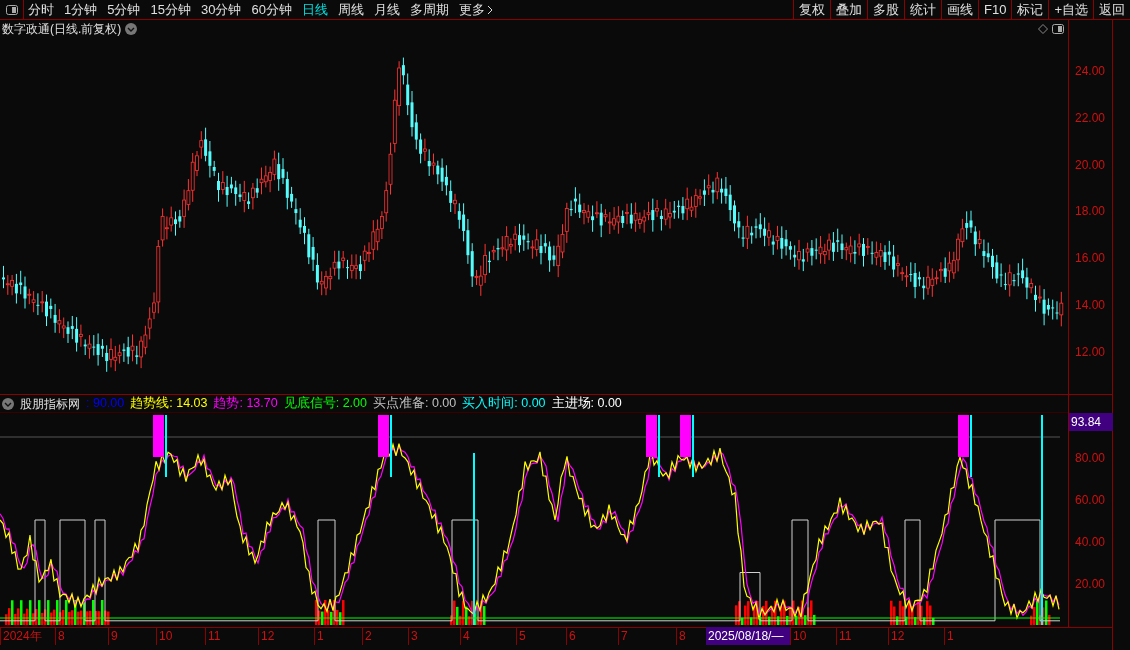 This screenshot has height=650, width=1130. I want to click on more-tab: 更多, so click(471, 10).